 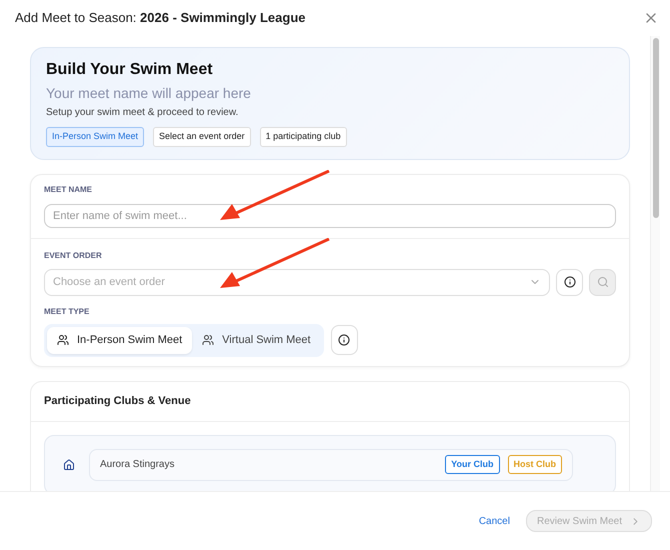 I want to click on field-label: EVENT ORDER, so click(x=73, y=256).